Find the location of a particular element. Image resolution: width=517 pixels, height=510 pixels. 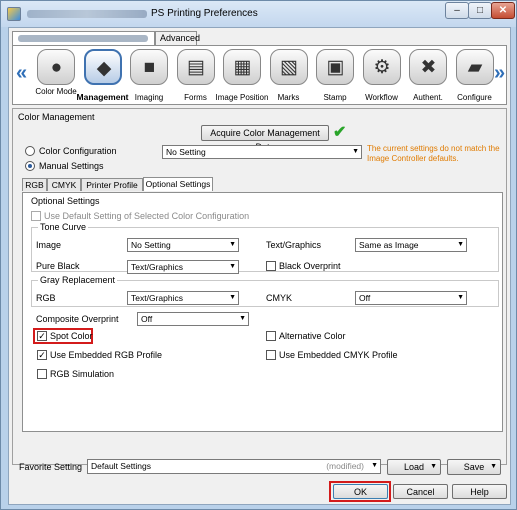

configure-icon: ▰ is located at coordinates (474, 67).